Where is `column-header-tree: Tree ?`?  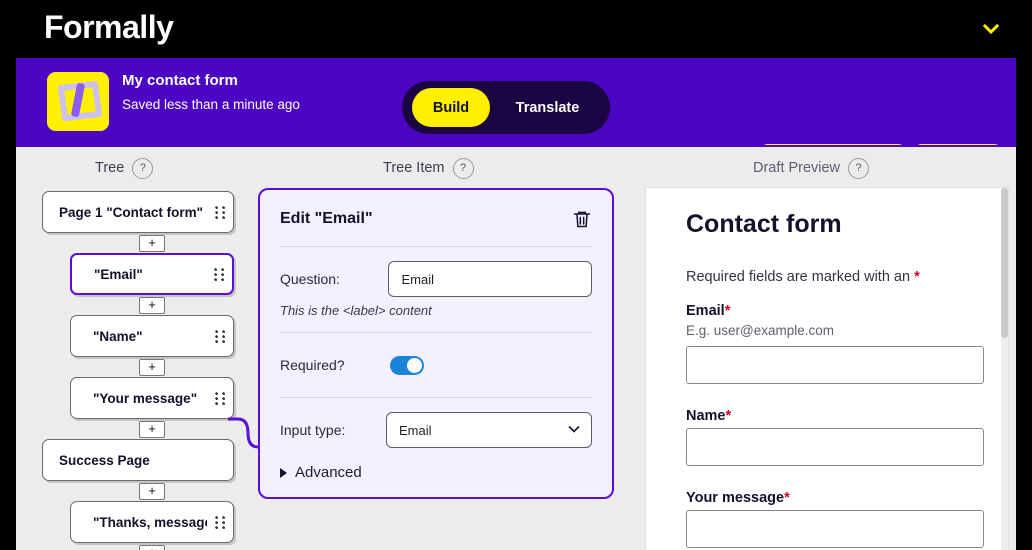 column-header-tree: Tree ? is located at coordinates (124, 168).